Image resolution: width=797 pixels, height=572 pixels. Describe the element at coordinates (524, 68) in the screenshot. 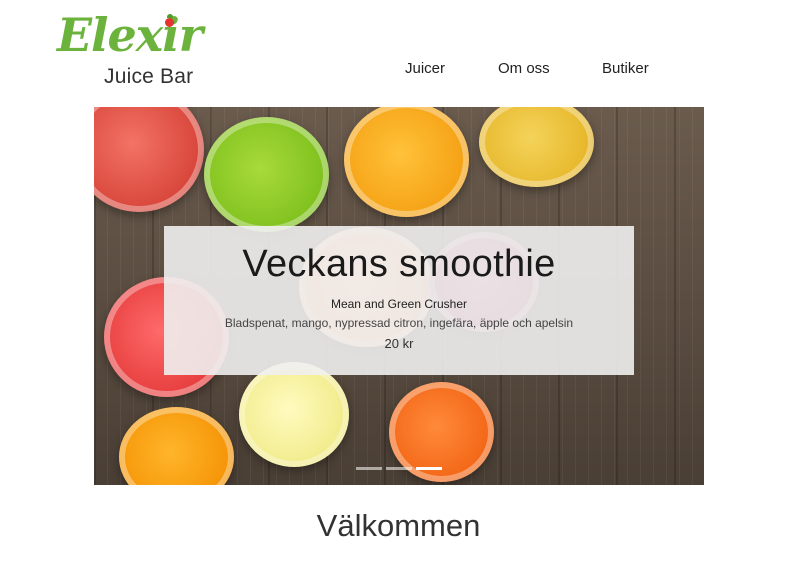

I see `nav-item-om-oss: Om oss` at that location.